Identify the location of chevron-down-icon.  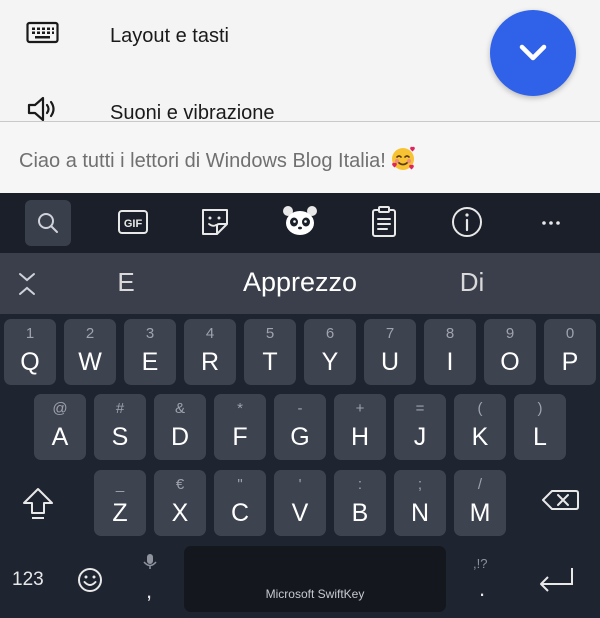
(533, 52).